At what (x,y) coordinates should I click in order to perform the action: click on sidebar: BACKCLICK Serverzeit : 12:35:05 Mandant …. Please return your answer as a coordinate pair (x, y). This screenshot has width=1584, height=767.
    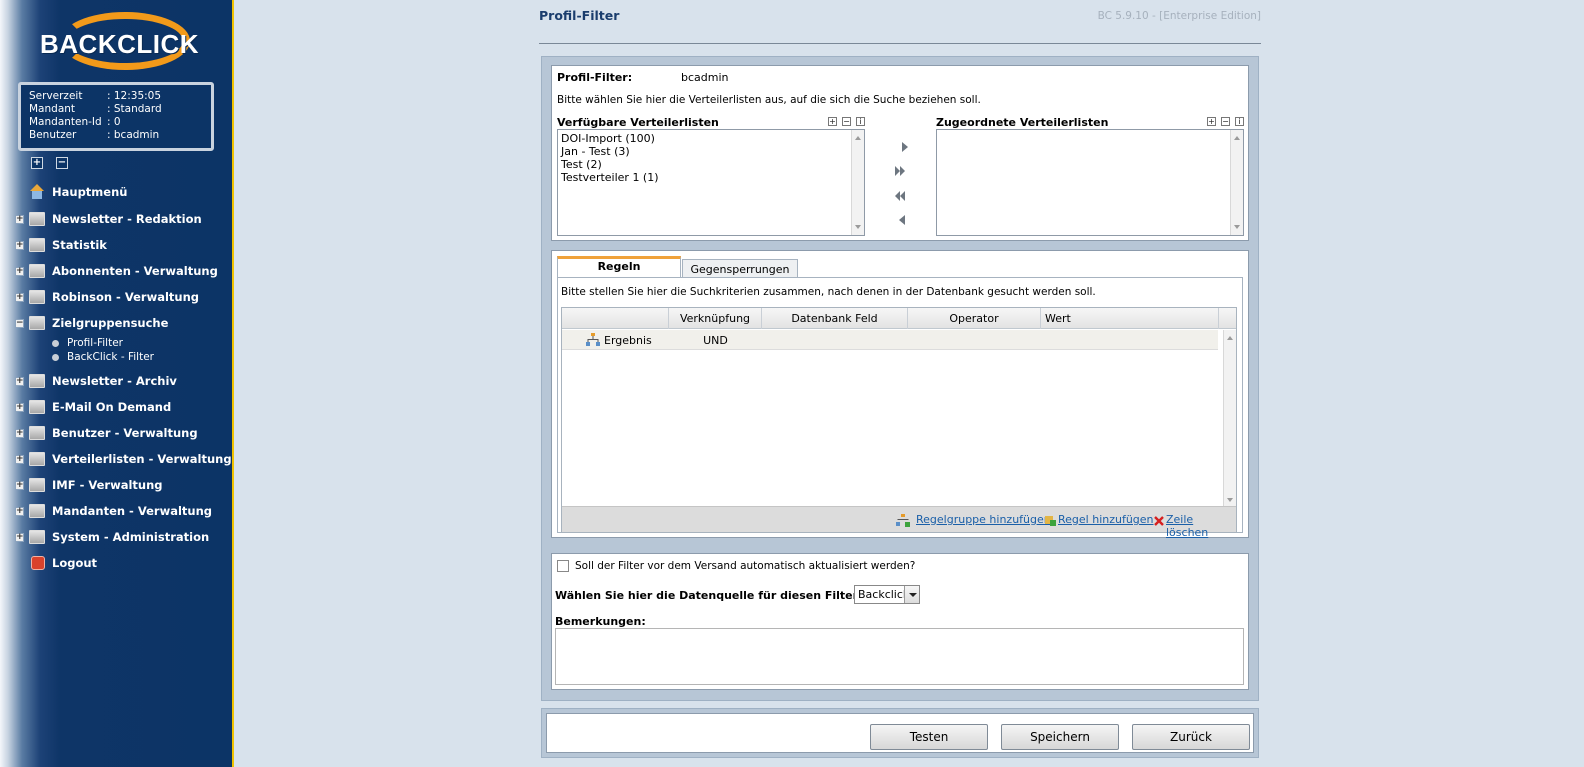
    Looking at the image, I should click on (116, 383).